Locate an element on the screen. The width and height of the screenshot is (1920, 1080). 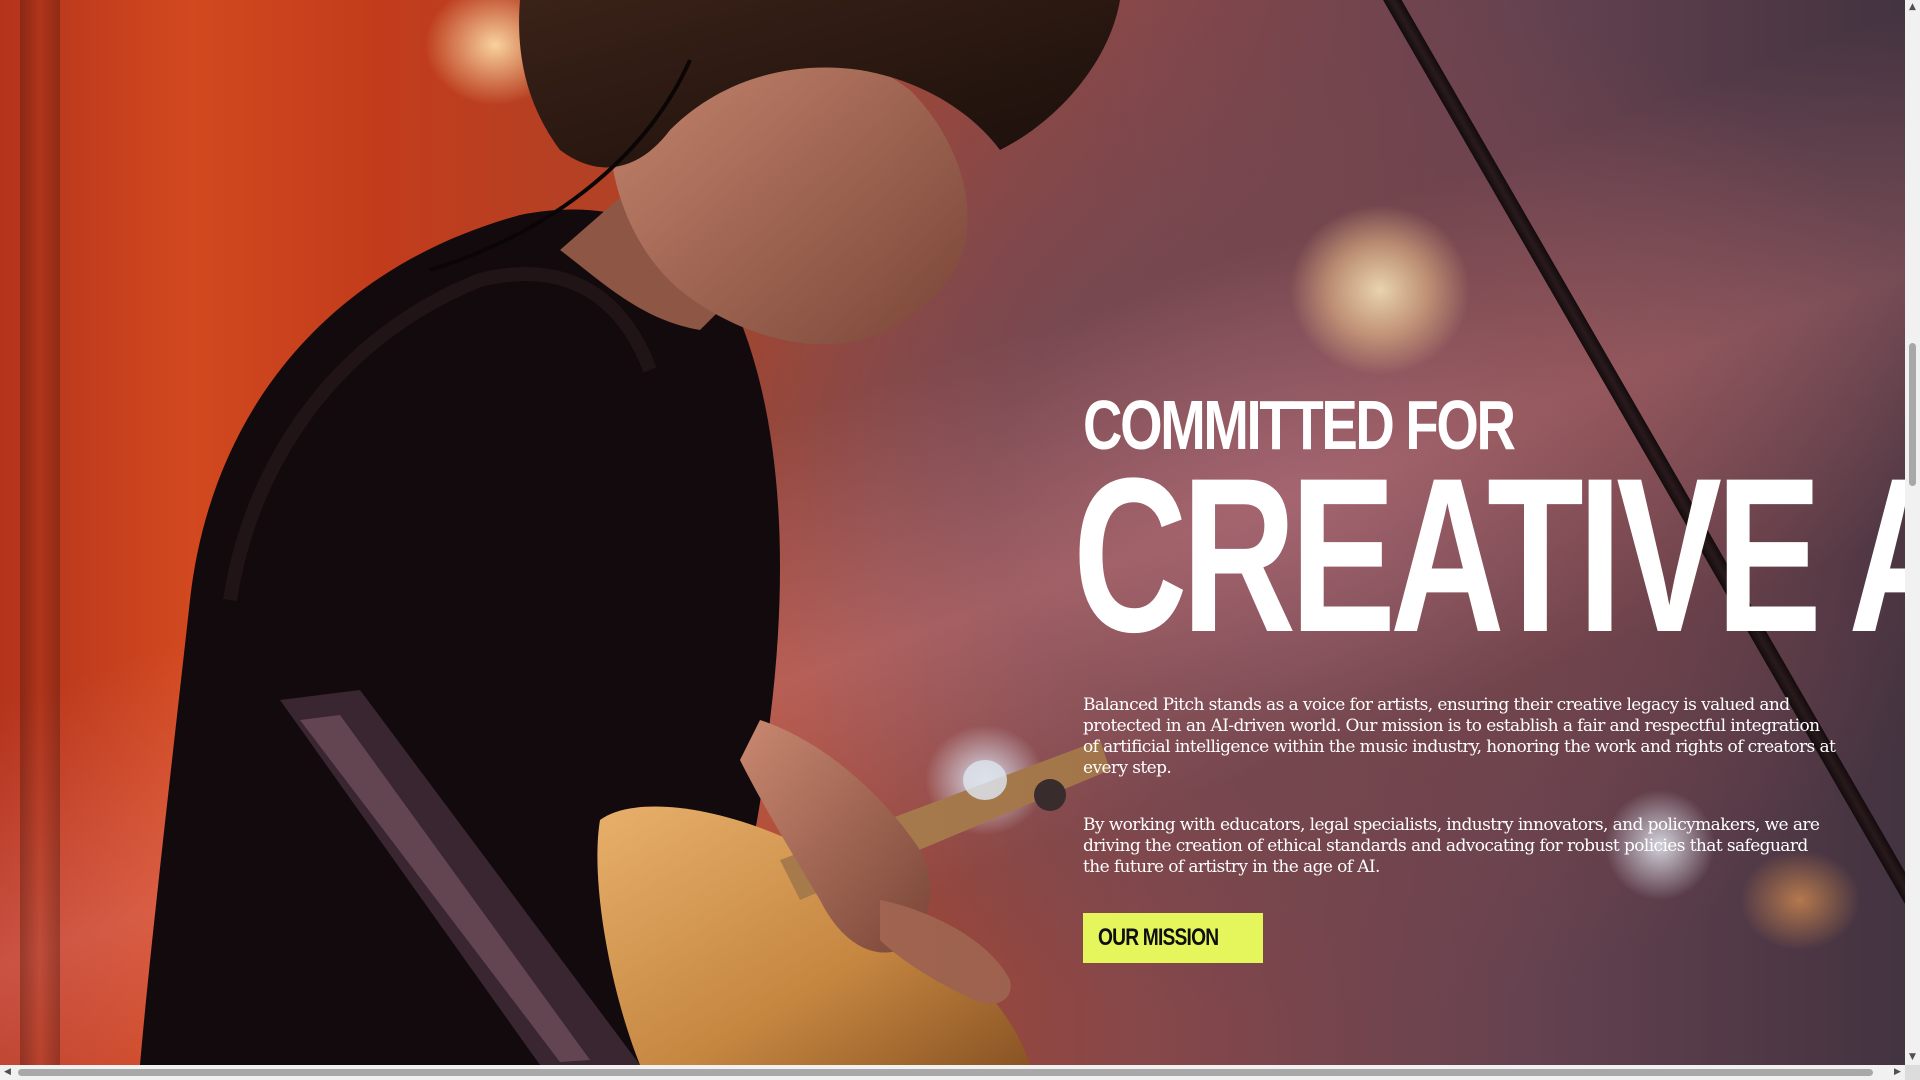
scroll-right-icon: ▶ is located at coordinates (1897, 1072).